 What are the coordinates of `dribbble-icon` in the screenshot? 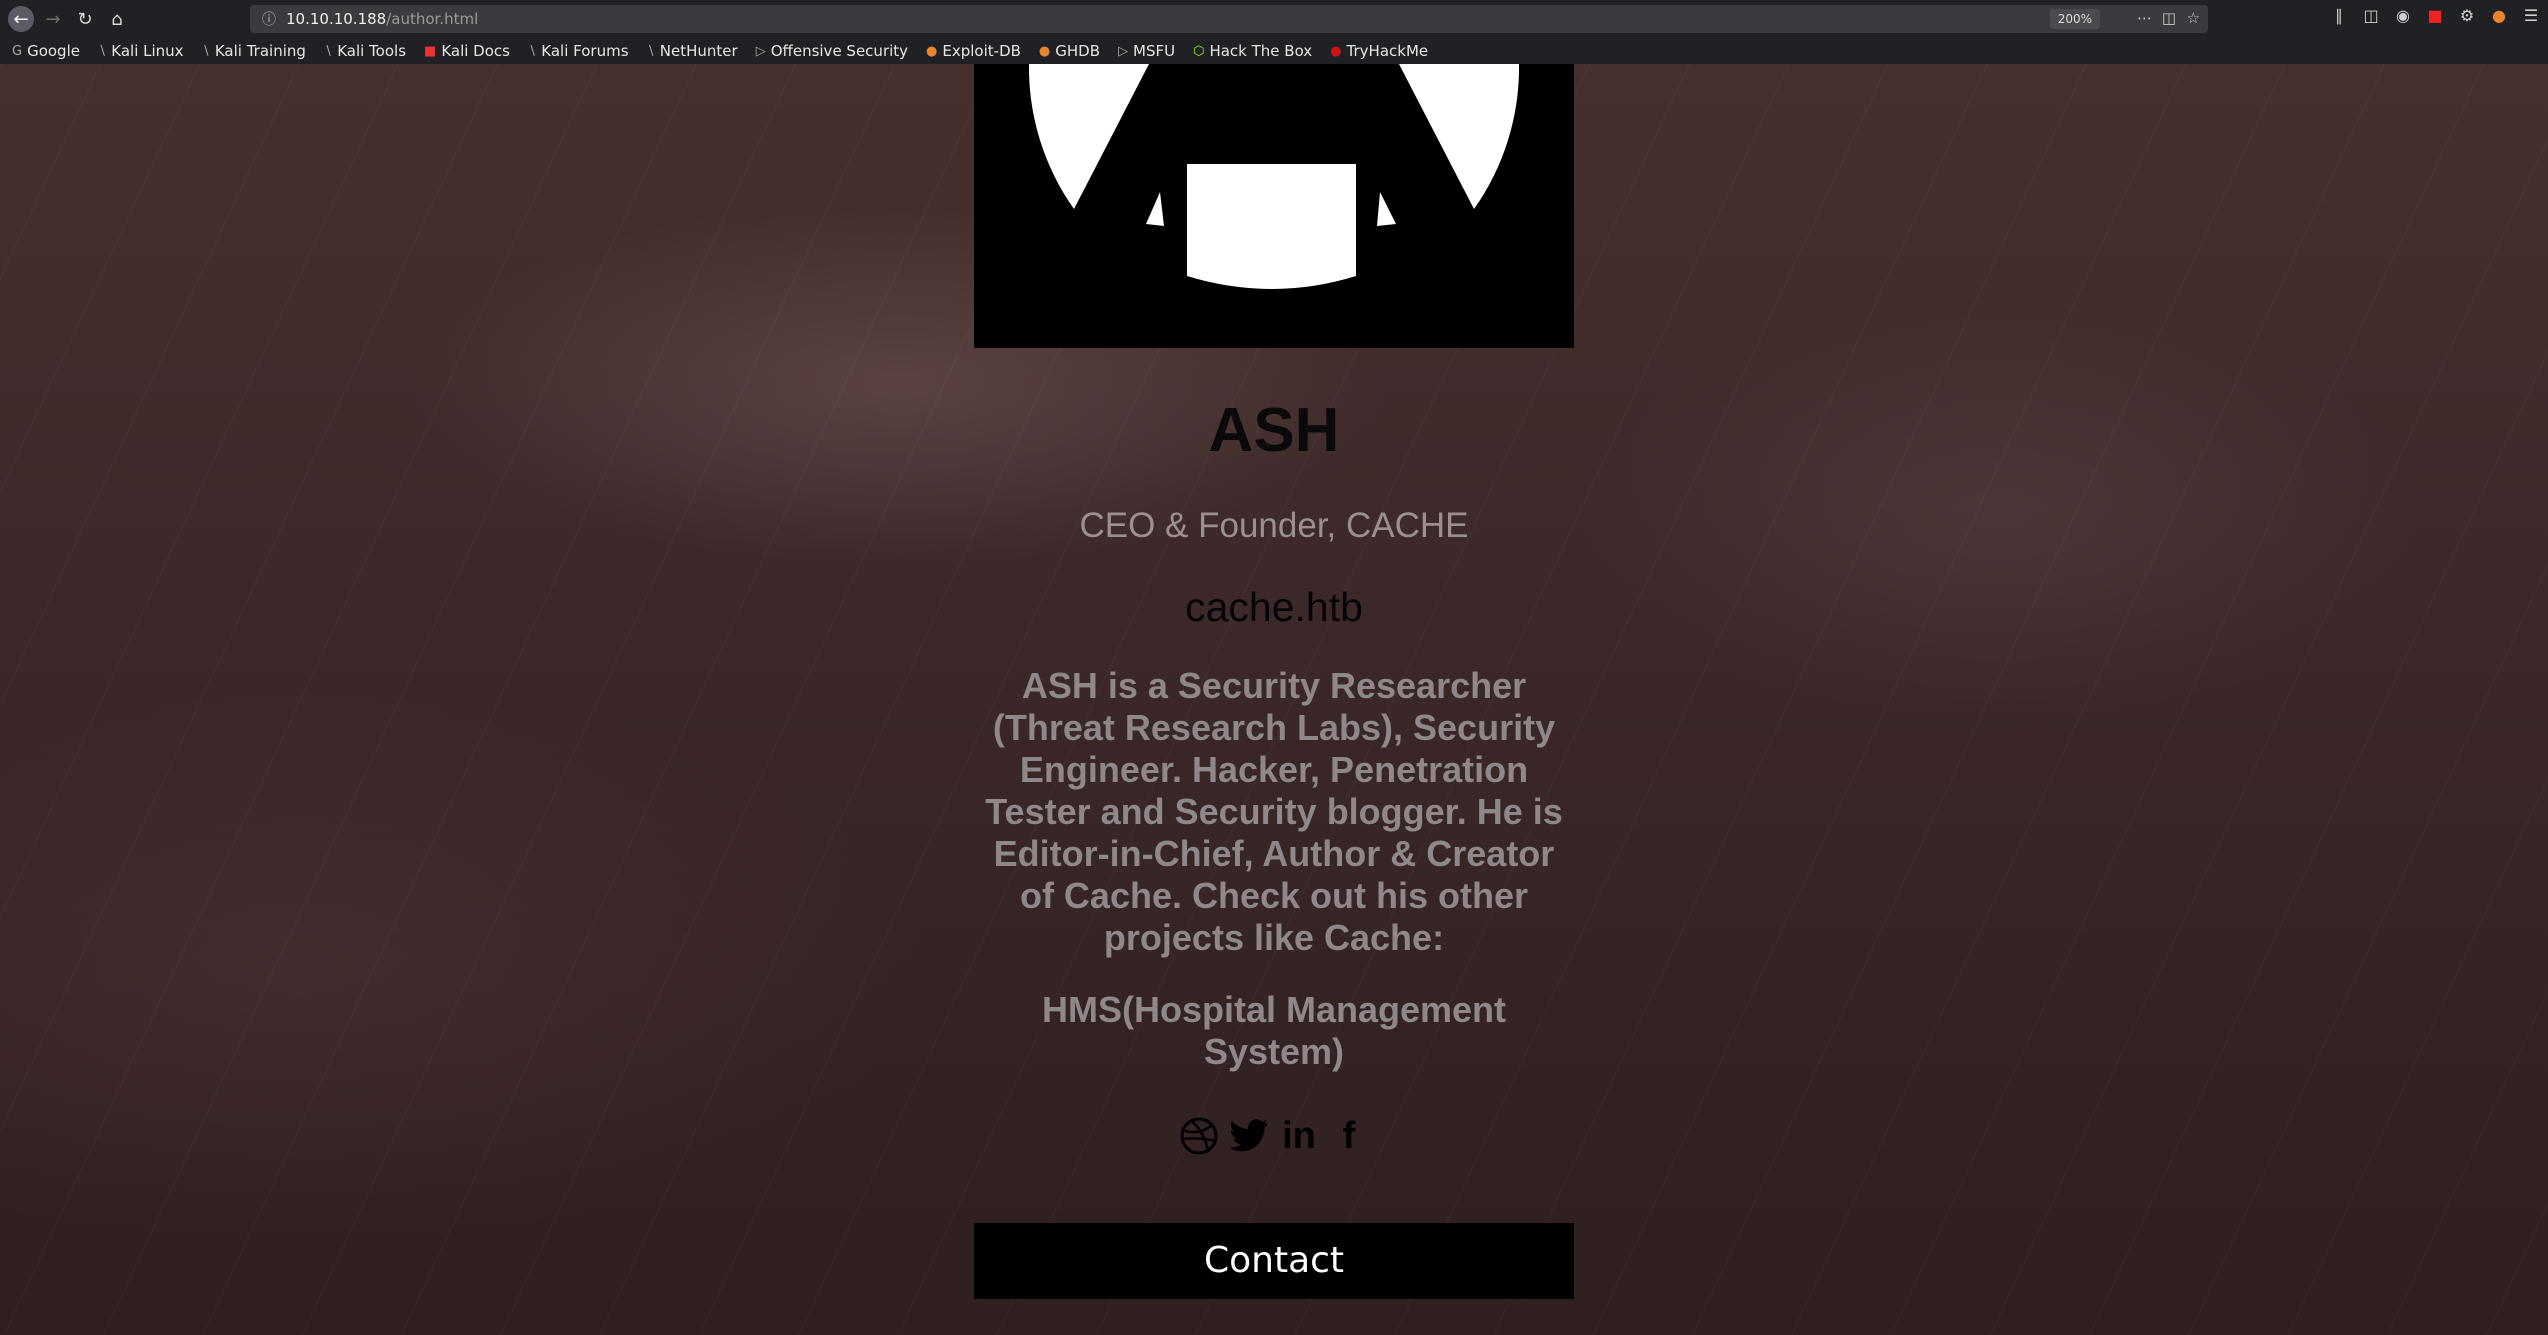 It's located at (1199, 1136).